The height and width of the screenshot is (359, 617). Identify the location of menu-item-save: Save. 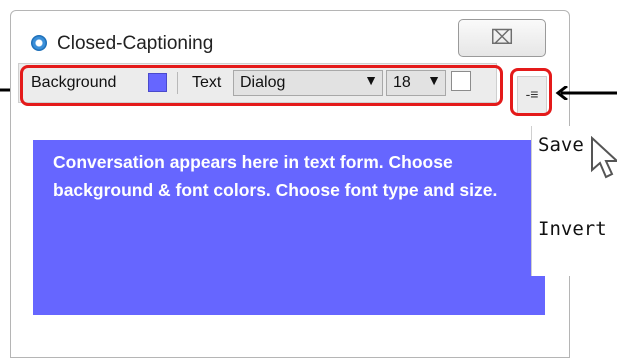
(561, 145).